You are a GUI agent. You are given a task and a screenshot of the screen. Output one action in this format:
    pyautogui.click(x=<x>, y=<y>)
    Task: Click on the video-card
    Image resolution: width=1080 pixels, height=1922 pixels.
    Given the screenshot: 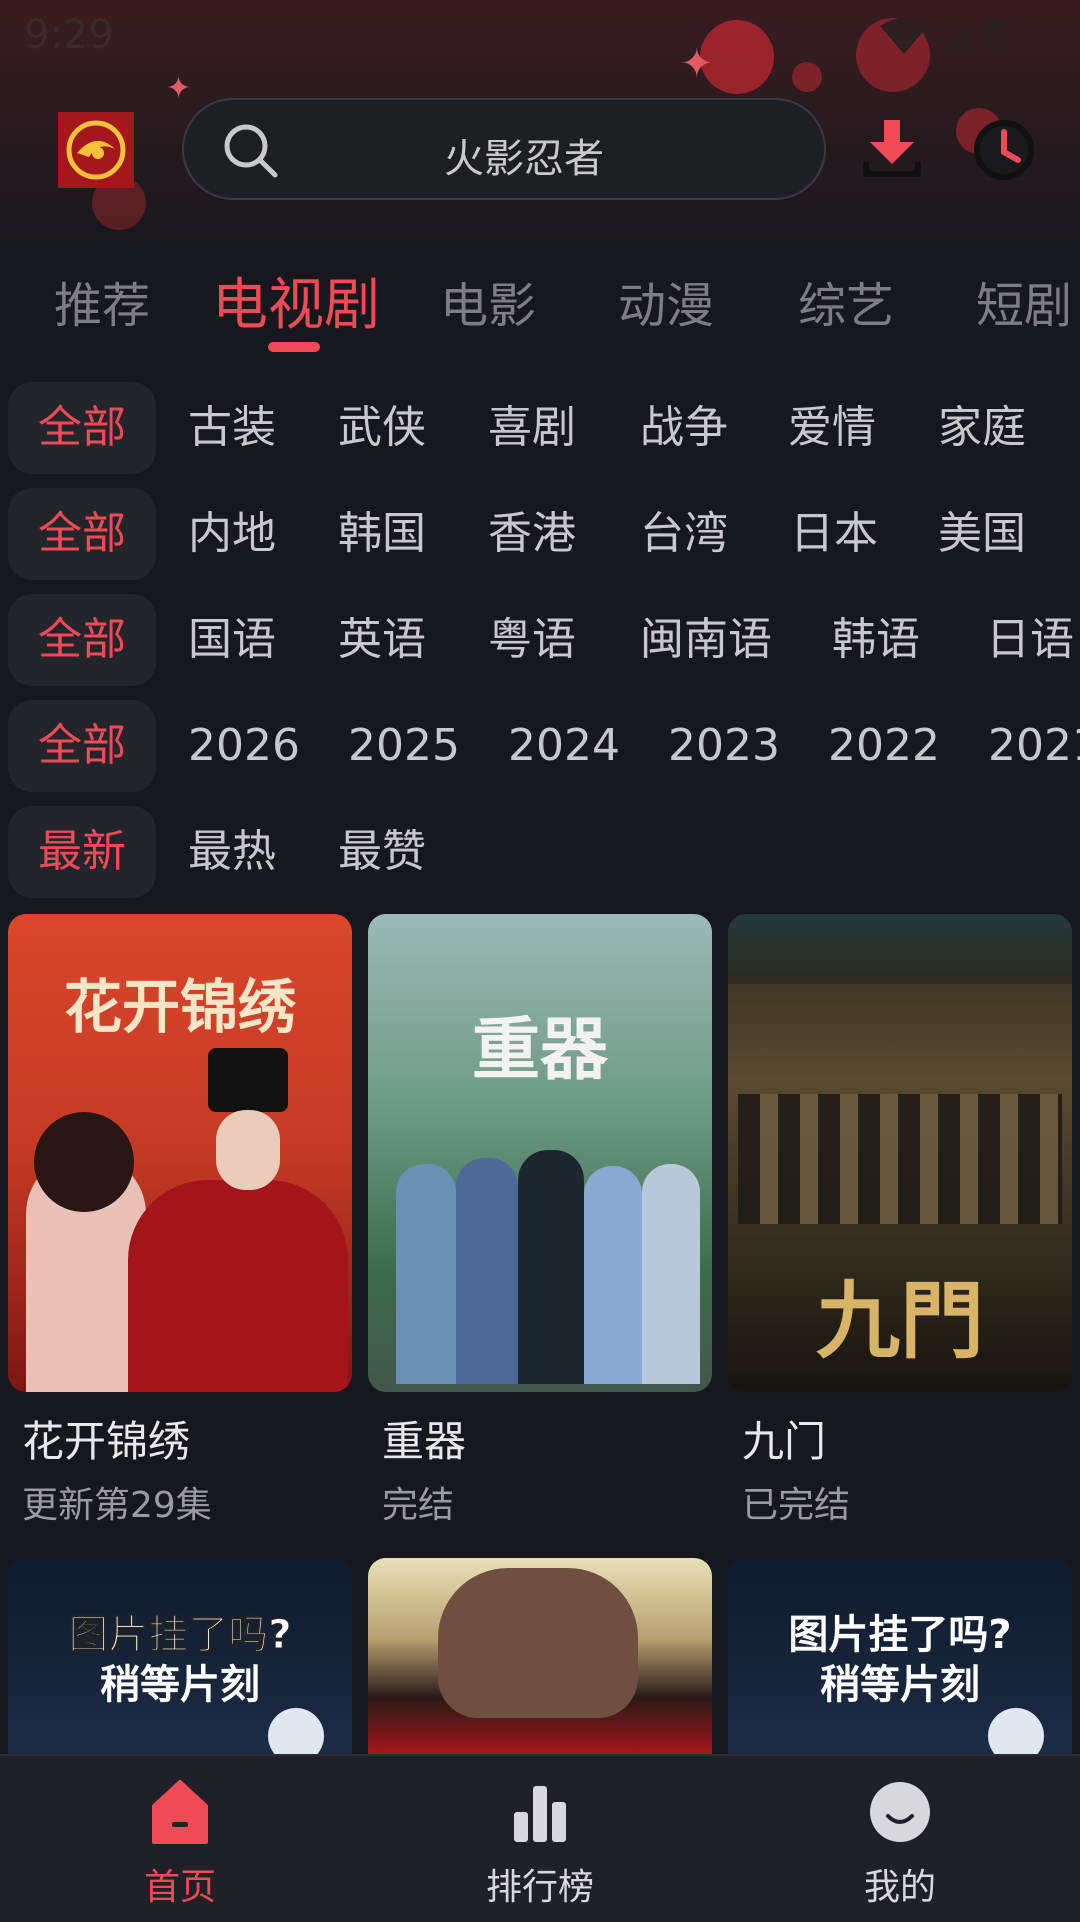 What is the action you would take?
    pyautogui.click(x=540, y=1658)
    